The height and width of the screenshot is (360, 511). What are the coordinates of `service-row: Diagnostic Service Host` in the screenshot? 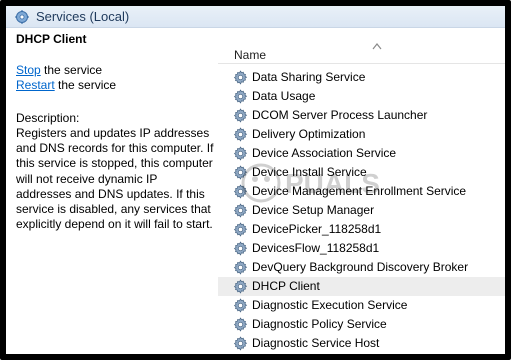 It's located at (361, 343).